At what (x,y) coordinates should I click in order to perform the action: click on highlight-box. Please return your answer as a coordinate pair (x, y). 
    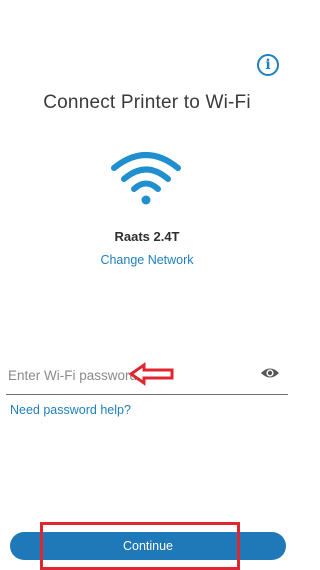
    Looking at the image, I should click on (140, 546).